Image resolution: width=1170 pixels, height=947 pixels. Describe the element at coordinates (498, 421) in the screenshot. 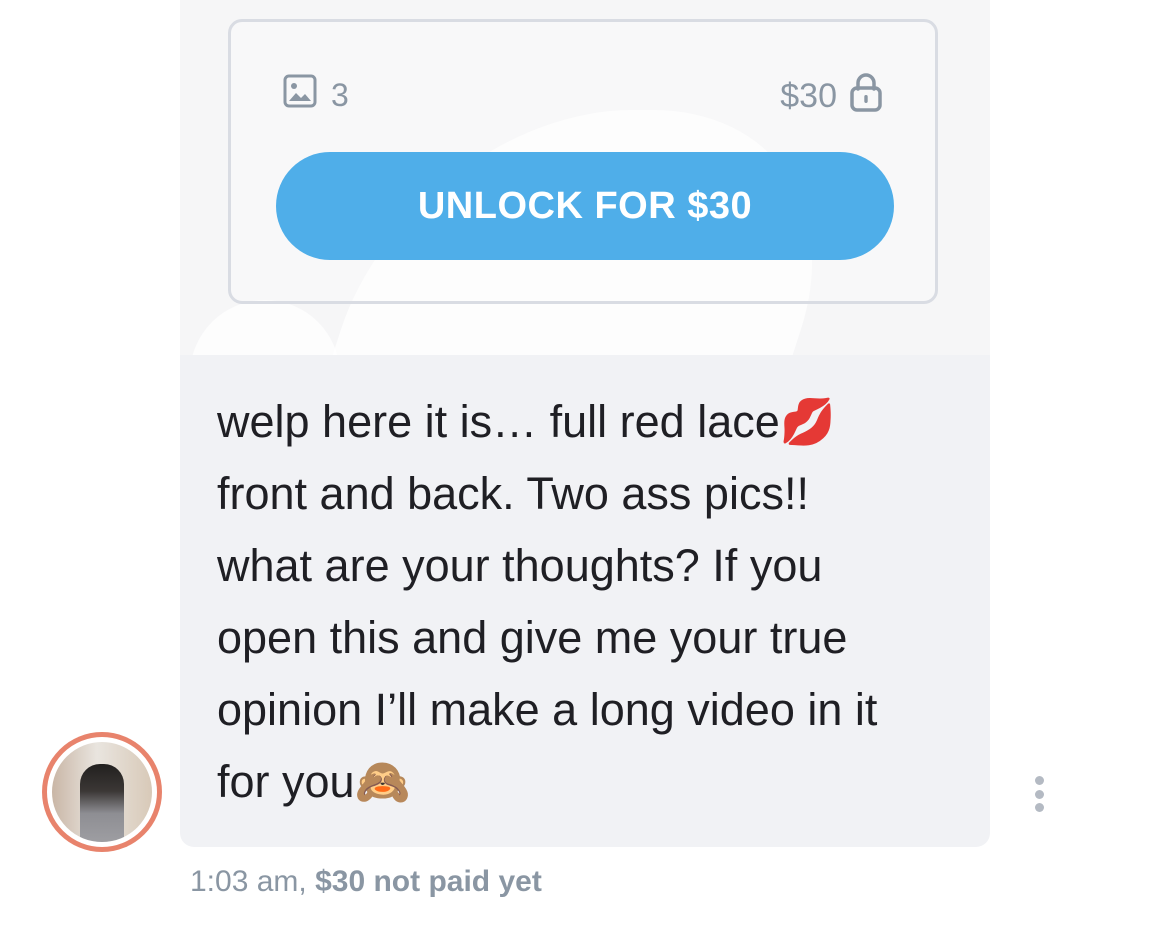

I see `message-text-main: welp here it is… full red lace` at that location.